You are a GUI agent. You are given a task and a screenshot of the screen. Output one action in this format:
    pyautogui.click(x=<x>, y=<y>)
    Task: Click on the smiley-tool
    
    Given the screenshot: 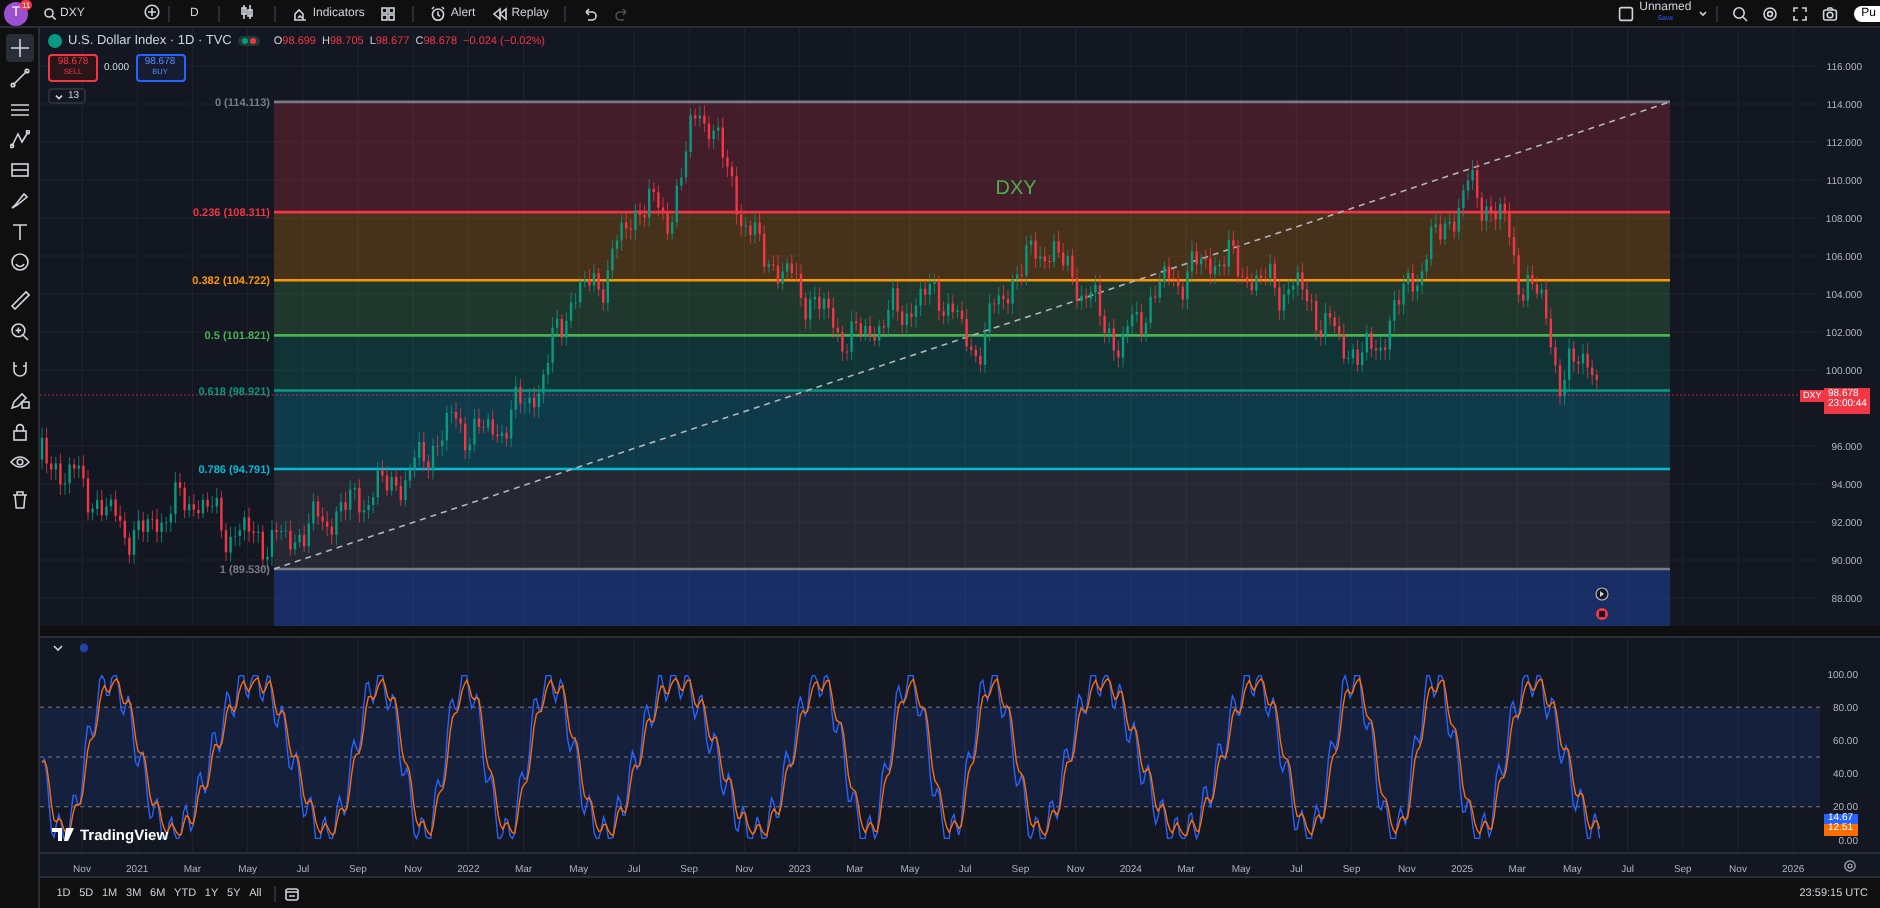 What is the action you would take?
    pyautogui.click(x=19, y=262)
    